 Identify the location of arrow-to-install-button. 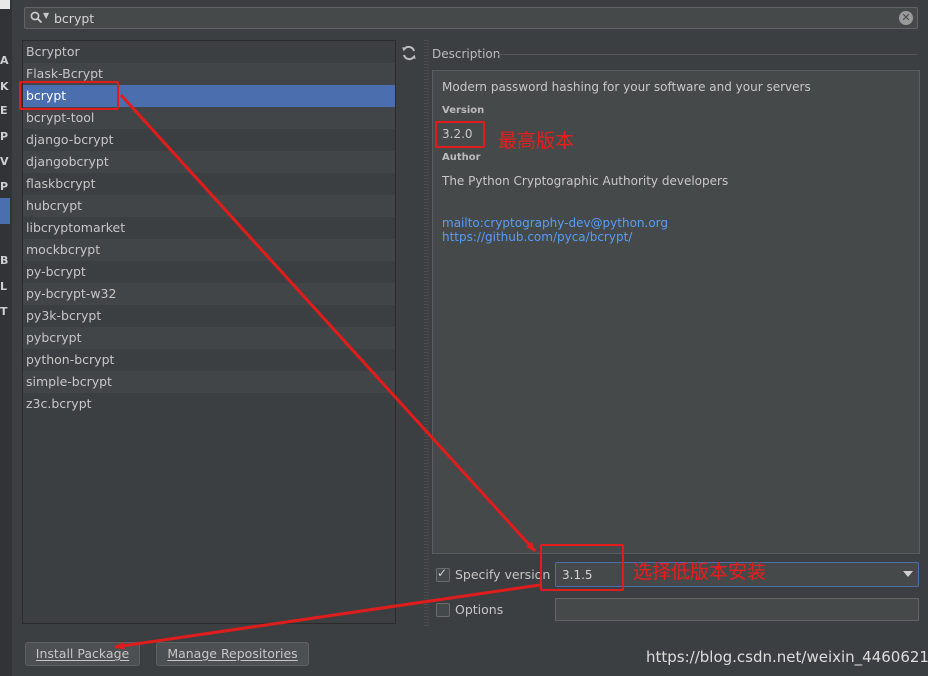
(327, 616).